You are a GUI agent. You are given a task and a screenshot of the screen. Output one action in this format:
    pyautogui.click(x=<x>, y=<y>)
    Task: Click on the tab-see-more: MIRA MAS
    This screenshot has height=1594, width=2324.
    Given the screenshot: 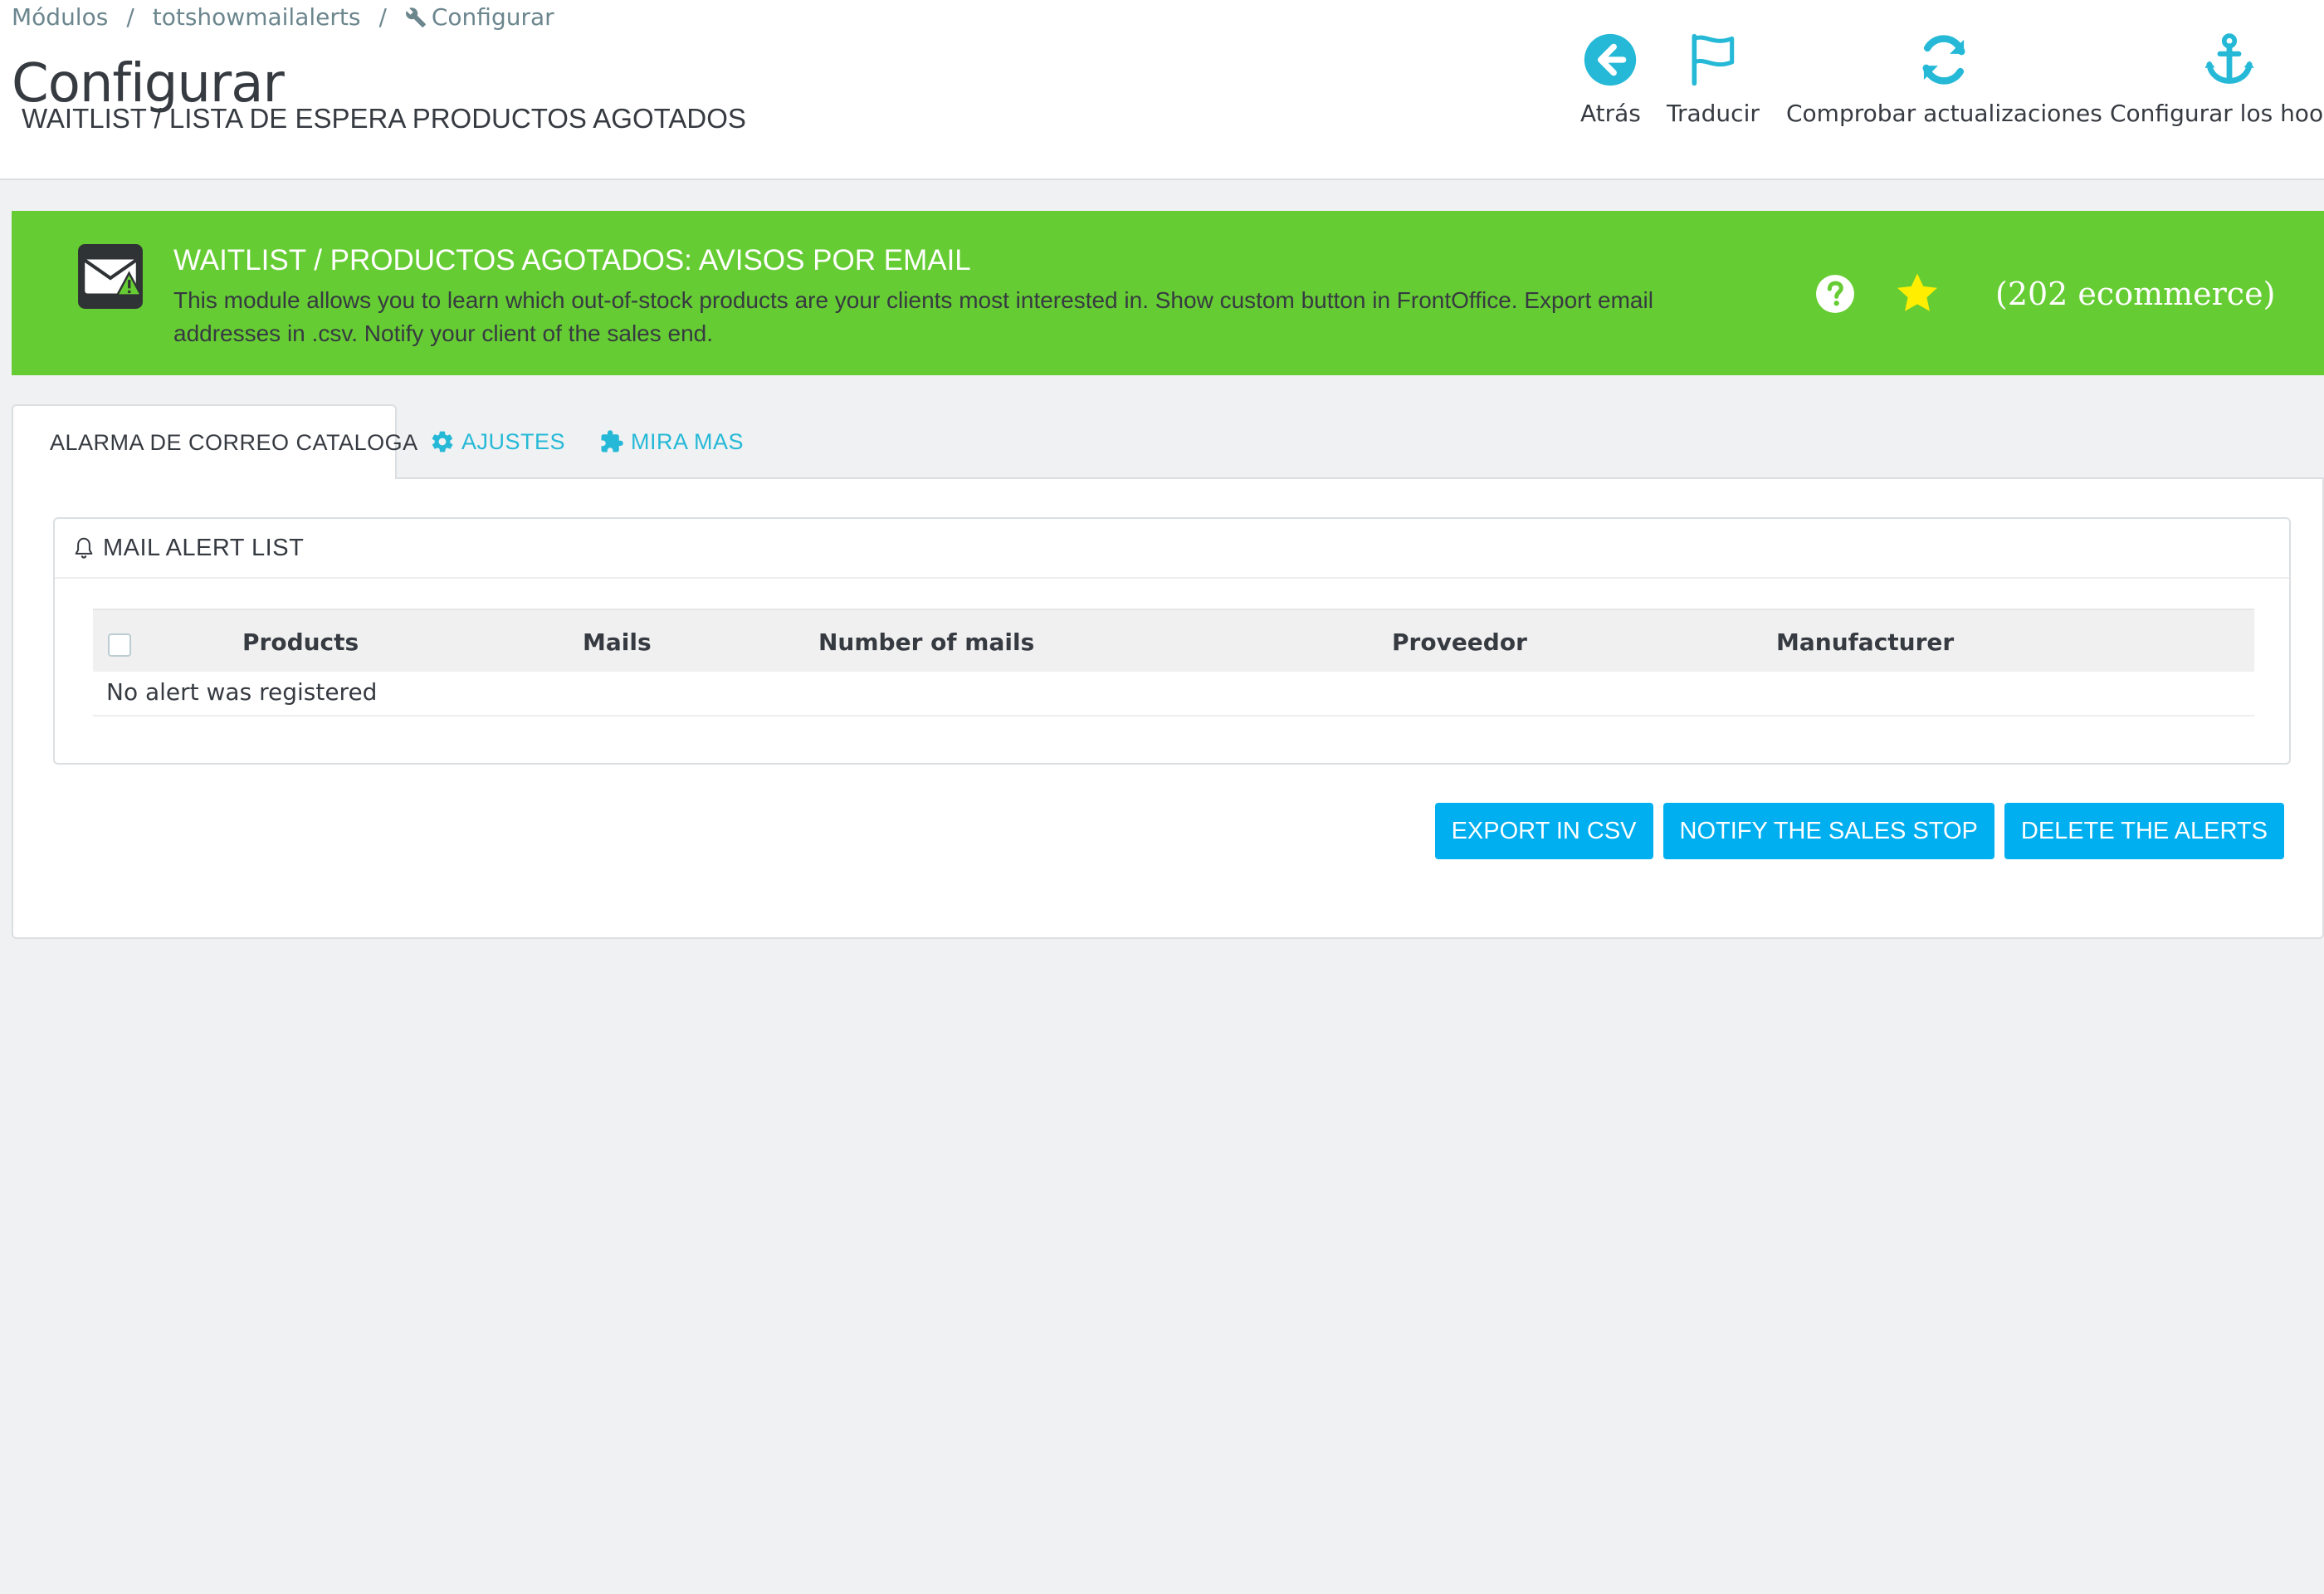 What is the action you would take?
    pyautogui.click(x=671, y=441)
    